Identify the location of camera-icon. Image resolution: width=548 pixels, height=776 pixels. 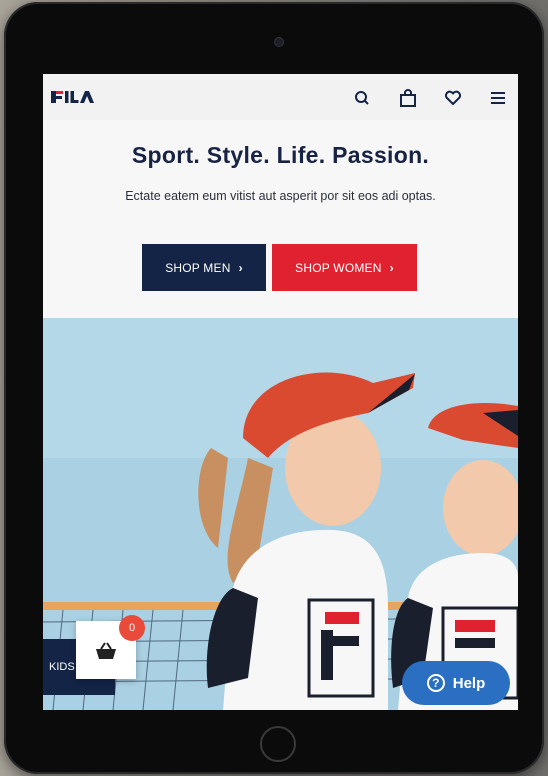
(279, 42).